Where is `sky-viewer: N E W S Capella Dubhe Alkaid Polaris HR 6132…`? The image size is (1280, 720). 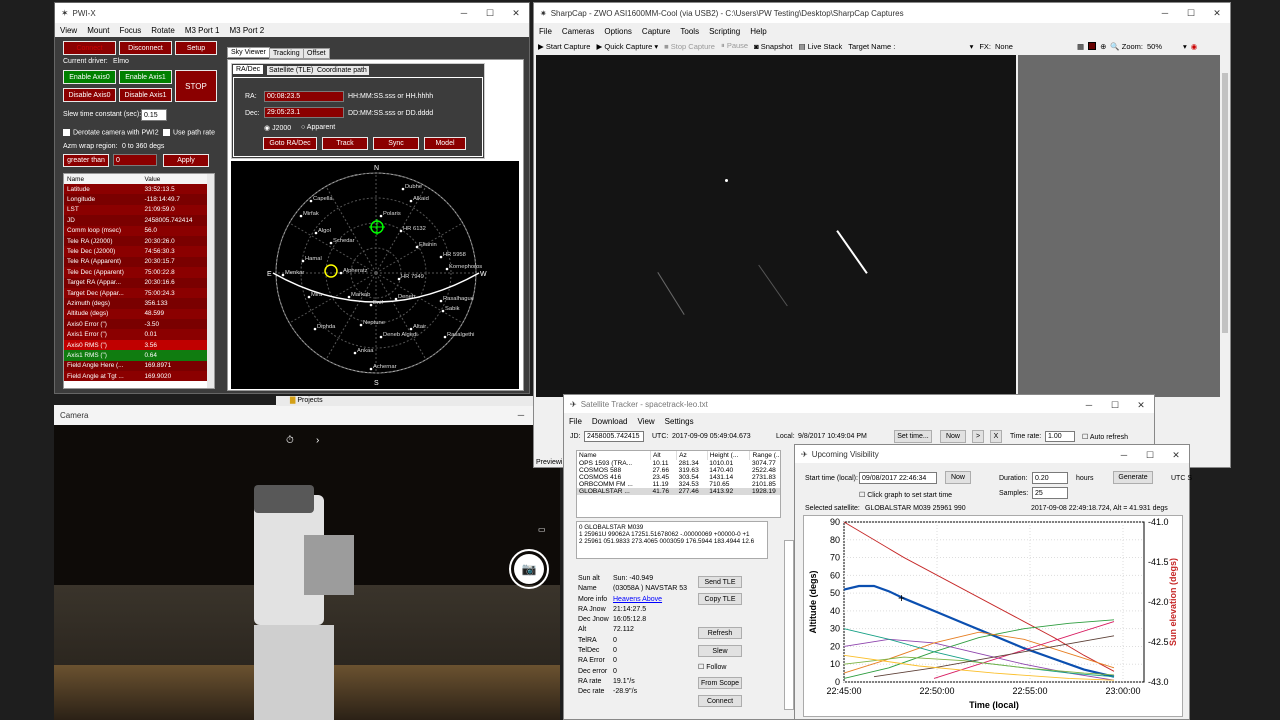 sky-viewer: N E W S Capella Dubhe Alkaid Polaris HR 6132… is located at coordinates (375, 275).